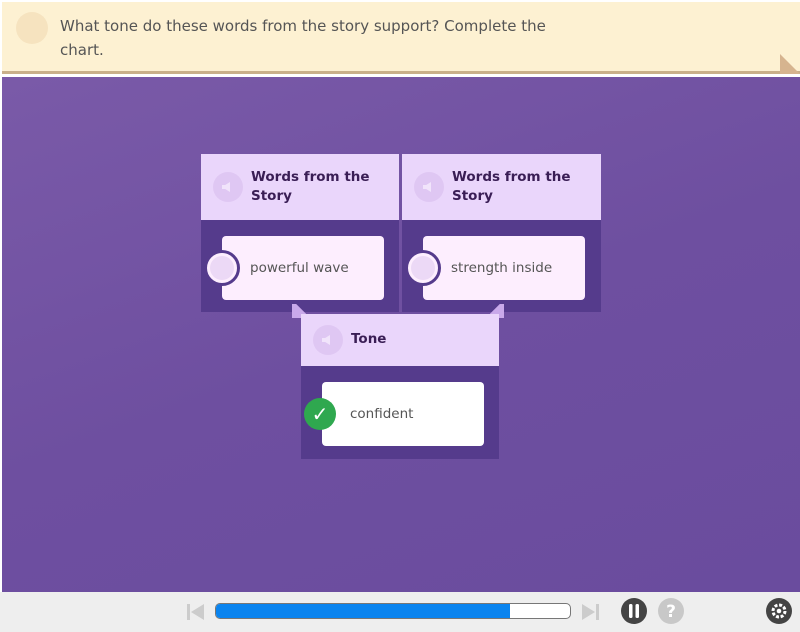  What do you see at coordinates (501, 233) in the screenshot?
I see `column-words-2: Words from the Story strength inside` at bounding box center [501, 233].